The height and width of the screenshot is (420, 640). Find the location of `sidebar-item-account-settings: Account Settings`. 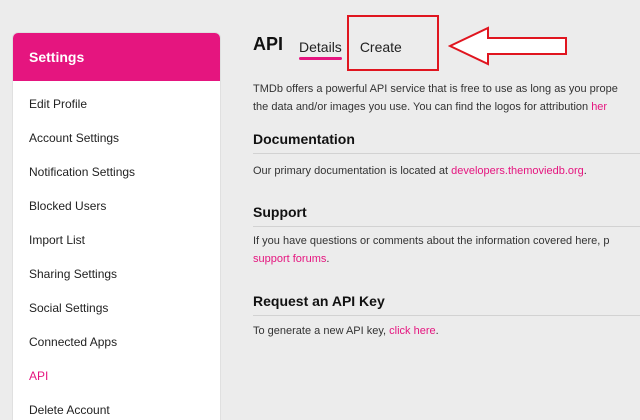

sidebar-item-account-settings: Account Settings is located at coordinates (116, 138).